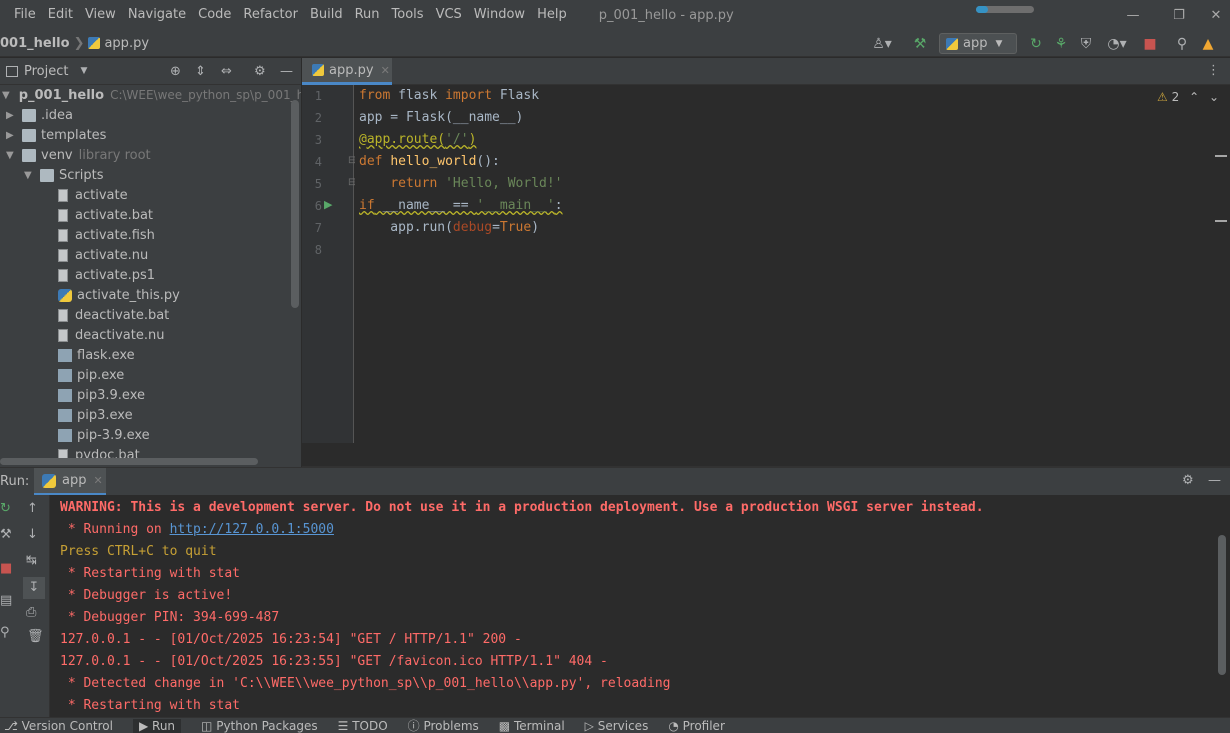 The height and width of the screenshot is (733, 1230). Describe the element at coordinates (367, 15) in the screenshot. I see `menu-run: Run` at that location.